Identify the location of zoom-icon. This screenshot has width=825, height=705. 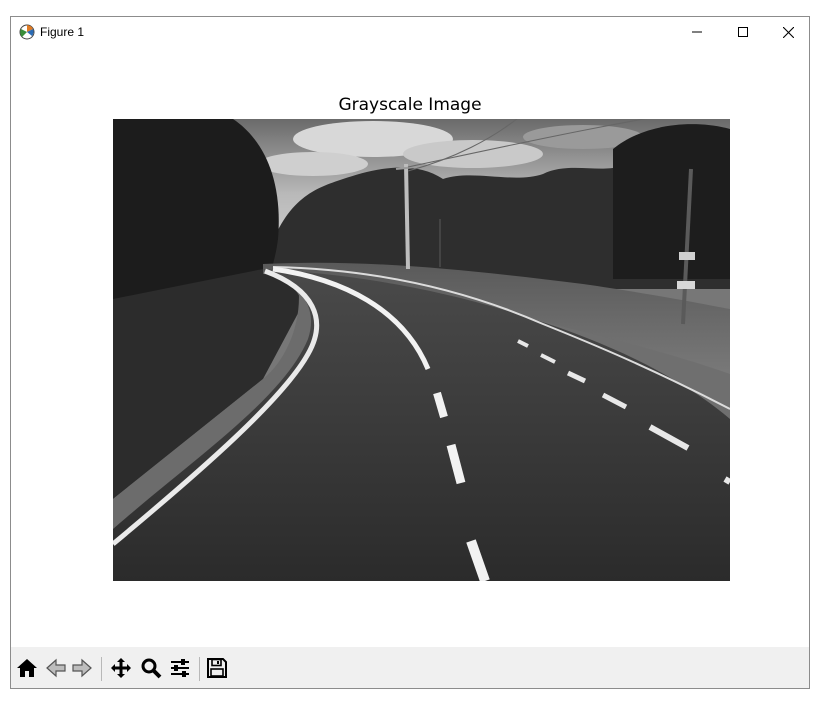
(151, 668).